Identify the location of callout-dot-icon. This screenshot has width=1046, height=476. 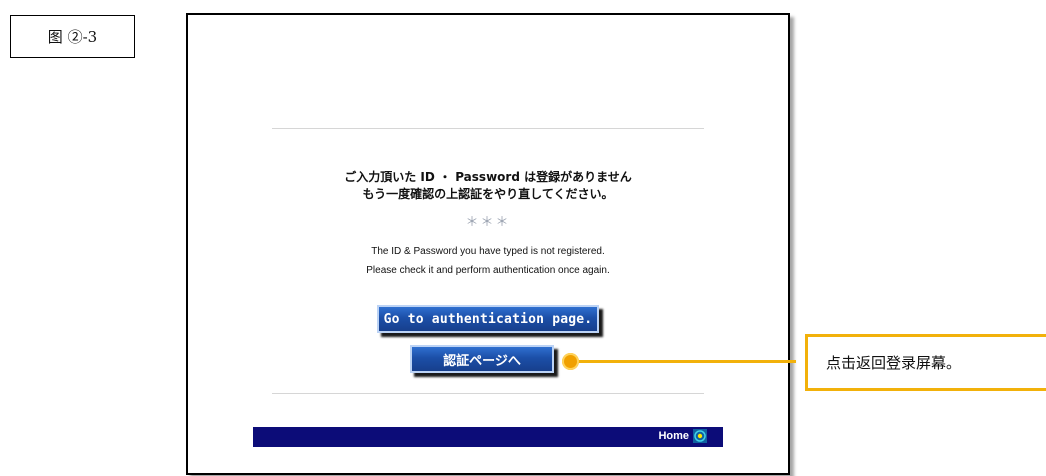
(570, 361).